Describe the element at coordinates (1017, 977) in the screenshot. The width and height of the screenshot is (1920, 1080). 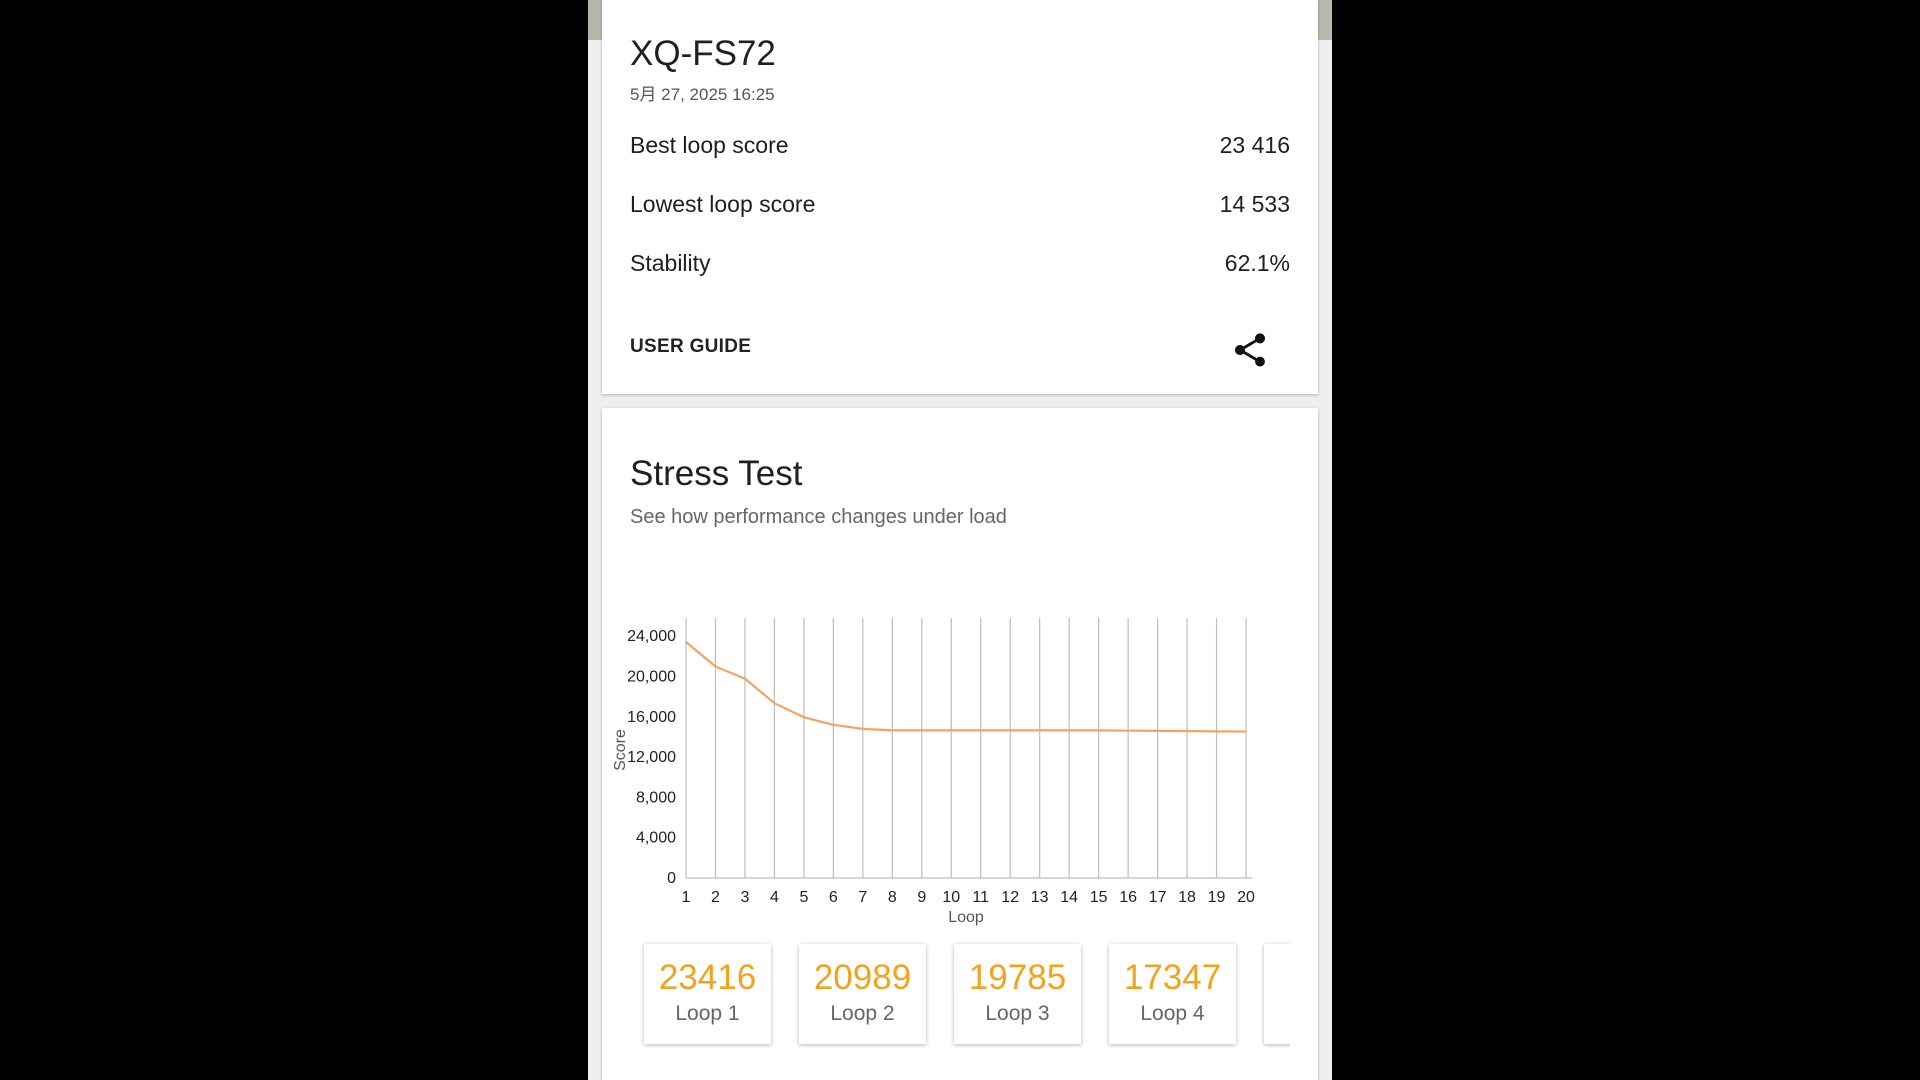
I see `loop-tile-score: 19785` at that location.